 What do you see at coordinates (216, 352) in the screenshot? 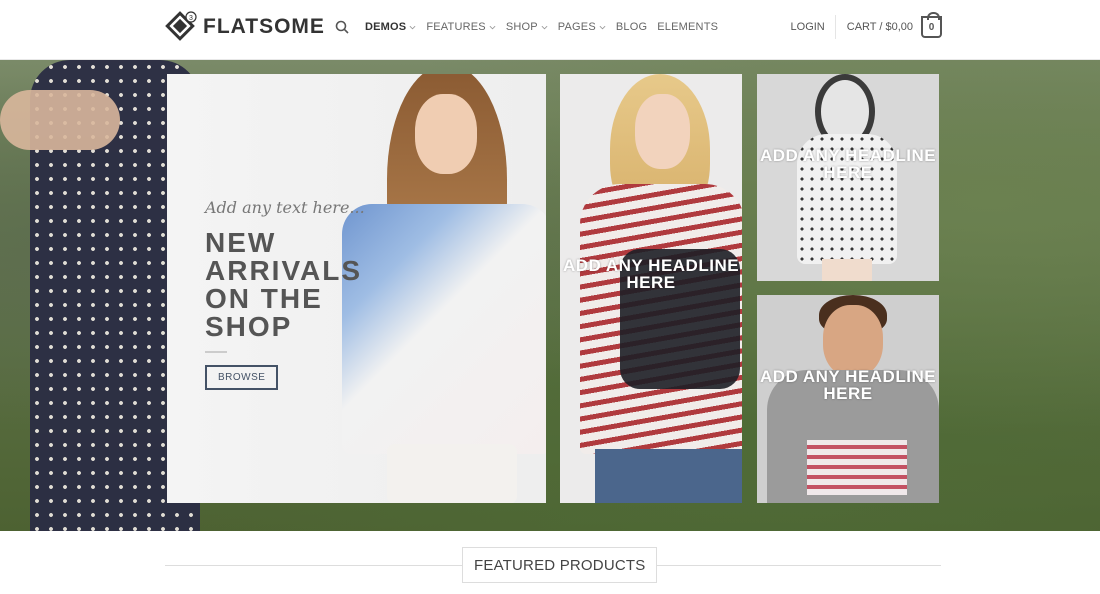
I see `banner-divider` at bounding box center [216, 352].